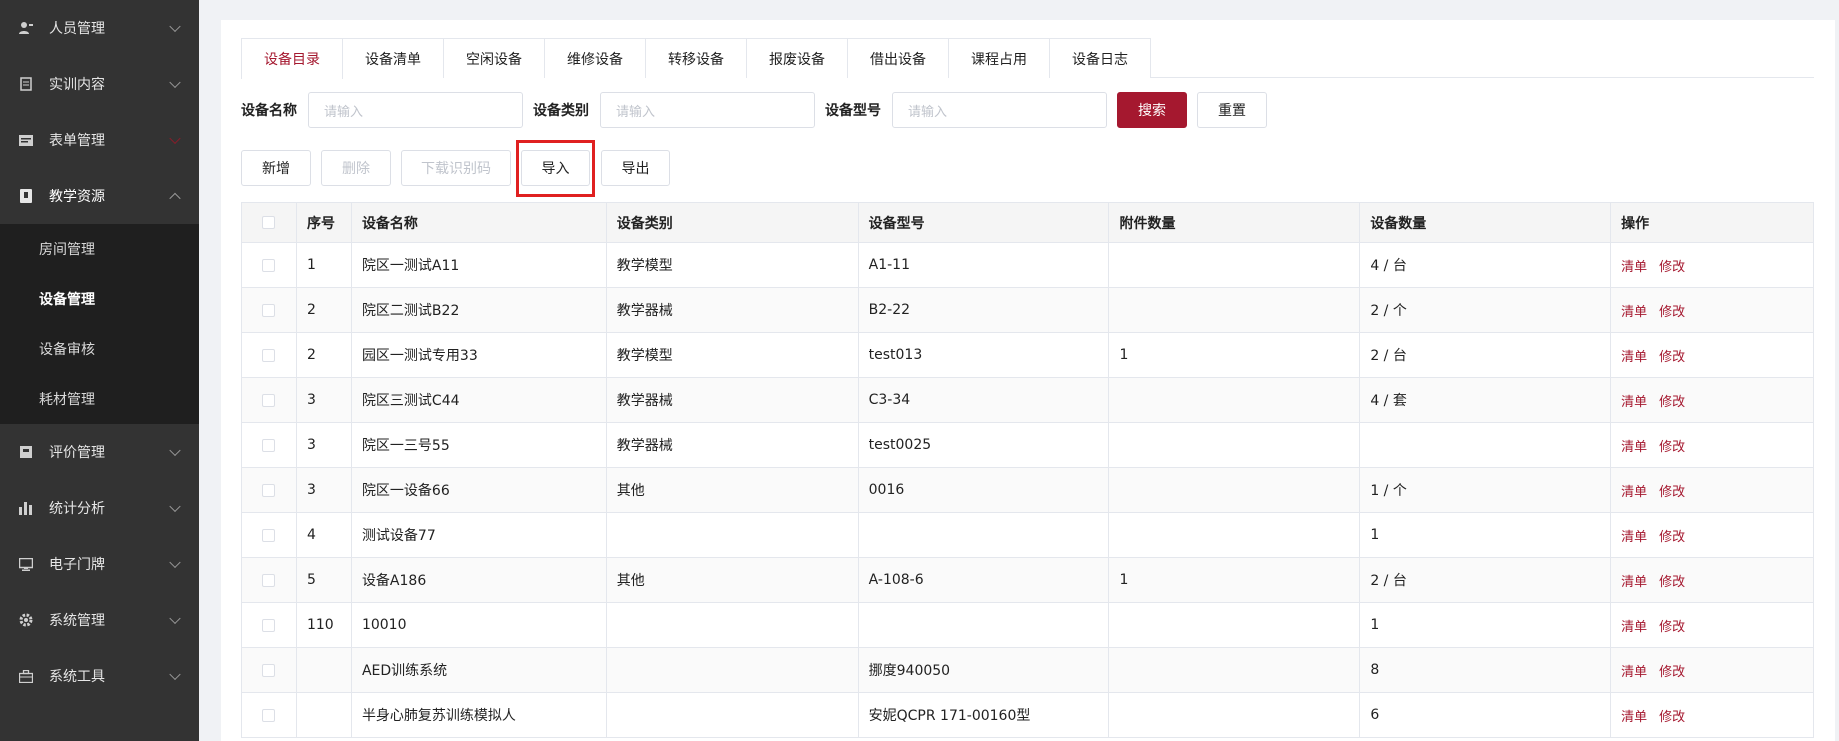 This screenshot has height=741, width=1839. Describe the element at coordinates (1713, 265) in the screenshot. I see `row-actions: 清单 修改` at that location.